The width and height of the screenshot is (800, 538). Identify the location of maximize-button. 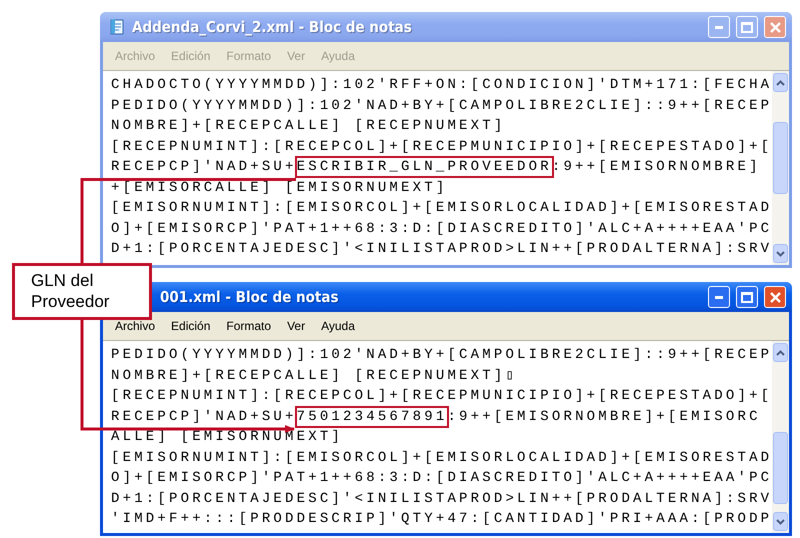
(747, 297).